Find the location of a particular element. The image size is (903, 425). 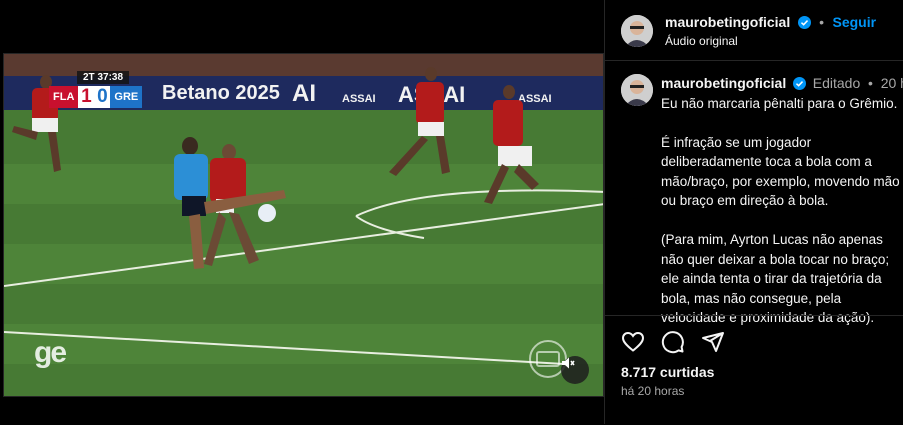

home-score: 1 is located at coordinates (86, 97).